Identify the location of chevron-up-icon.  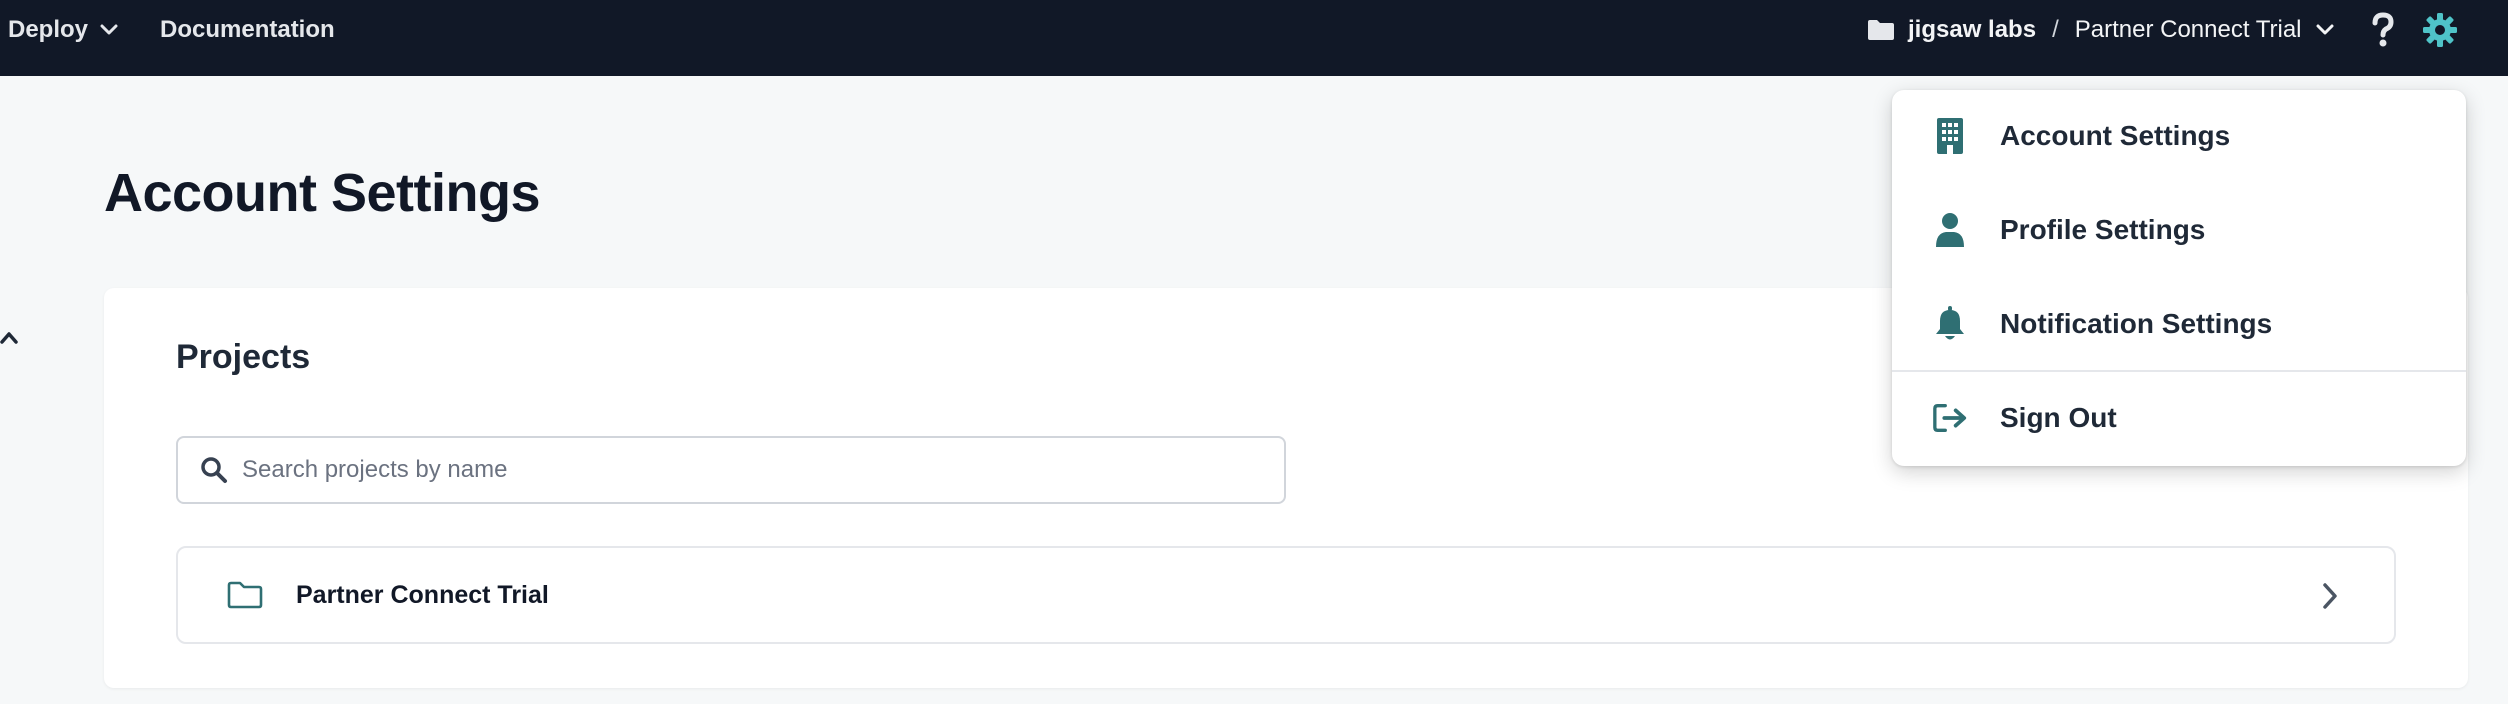
(10, 338).